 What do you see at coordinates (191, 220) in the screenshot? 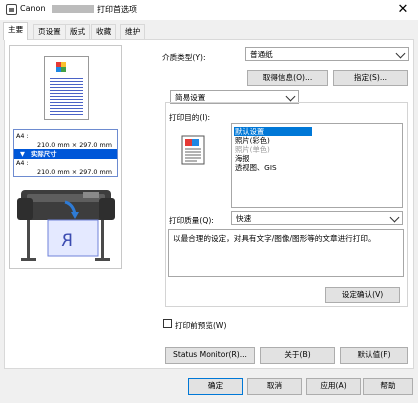
I see `print-quality-label: 打印质量(Q):` at bounding box center [191, 220].